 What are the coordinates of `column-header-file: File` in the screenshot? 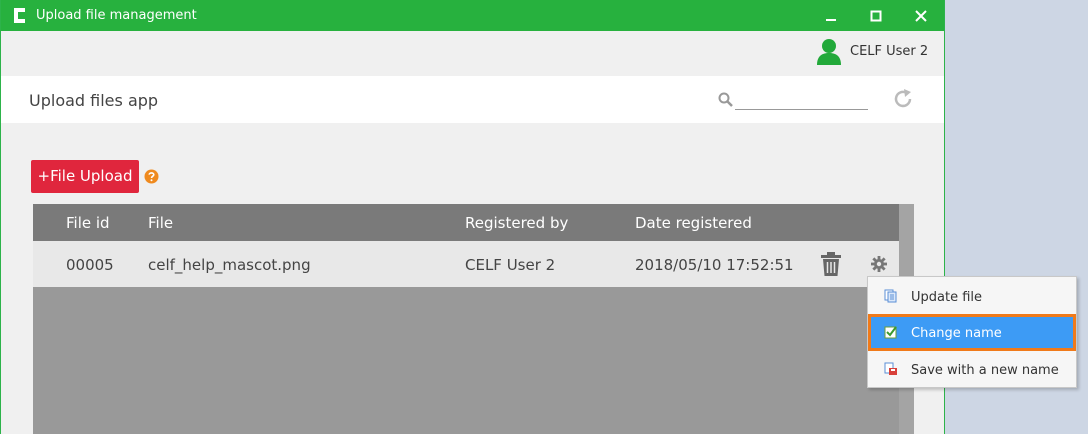 It's located at (160, 223).